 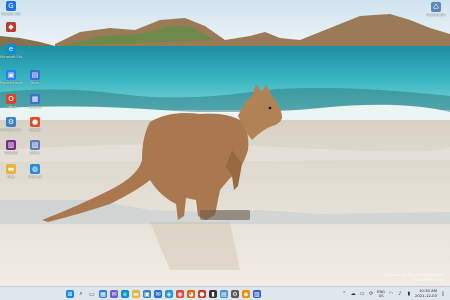 I want to click on settings-icon: ⚙Windows 11 Update Assistant, so click(x=11, y=124).